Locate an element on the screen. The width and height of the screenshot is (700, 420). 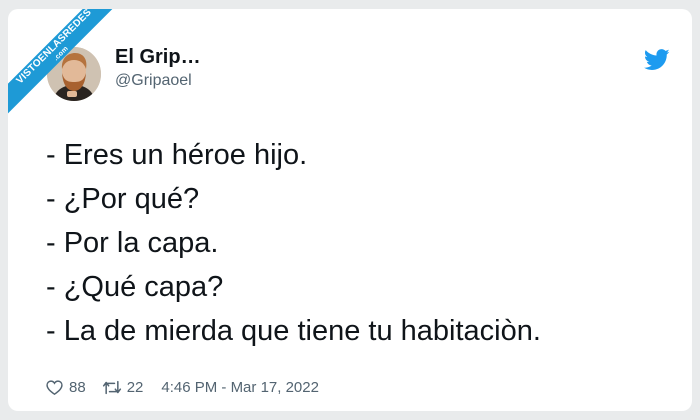
retweet-button: 22 is located at coordinates (123, 387).